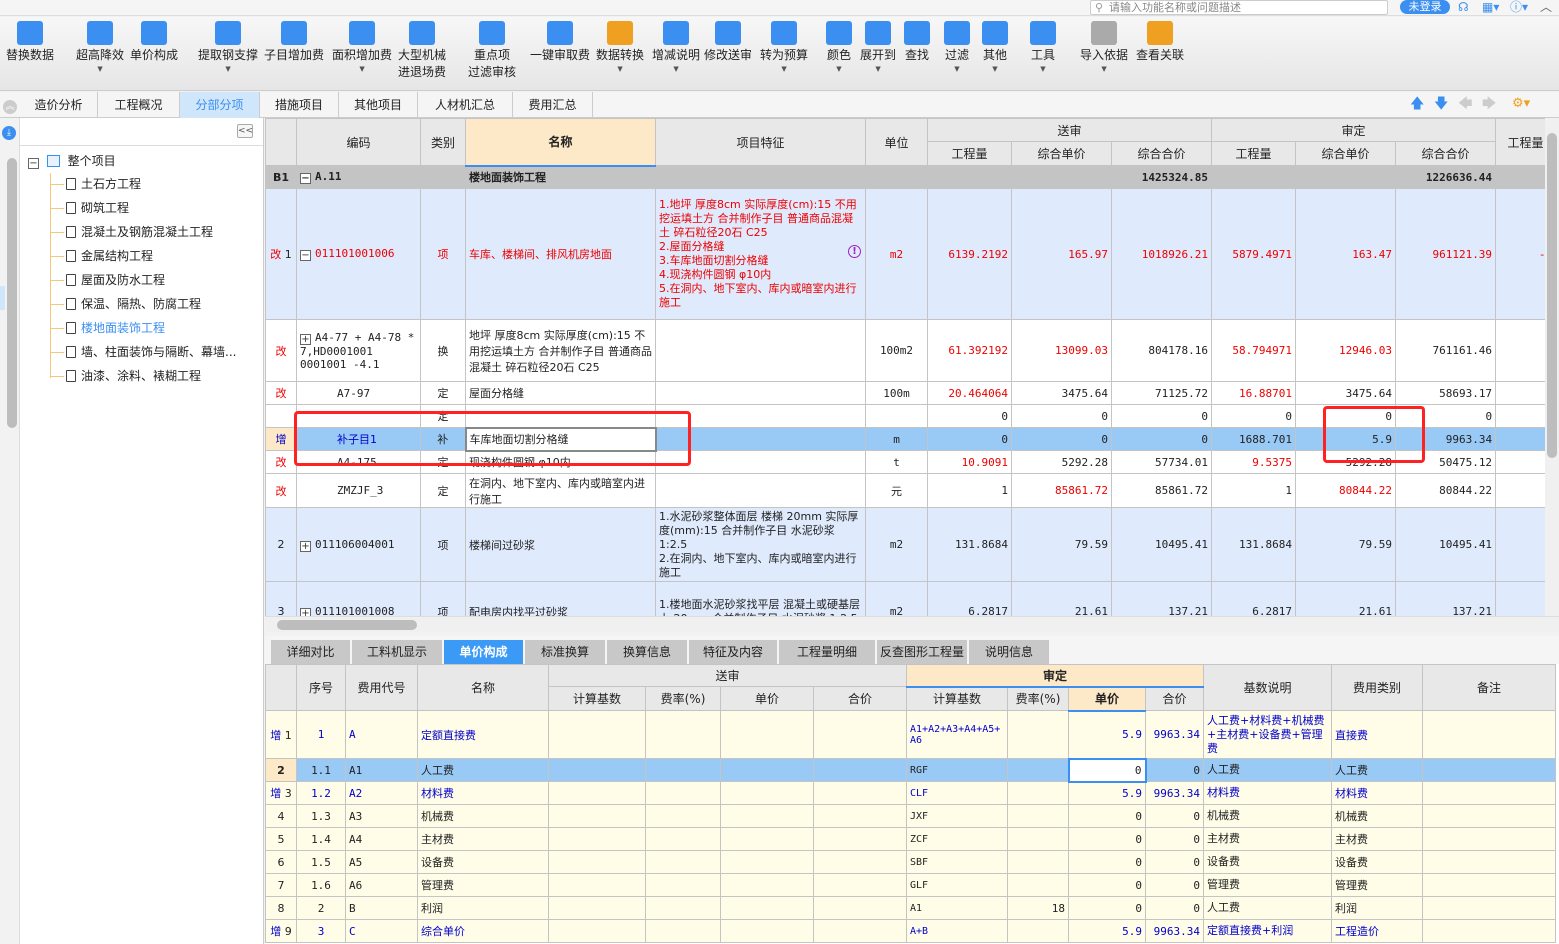  Describe the element at coordinates (1377, 908) in the screenshot. I see `cell-category: 利润` at that location.